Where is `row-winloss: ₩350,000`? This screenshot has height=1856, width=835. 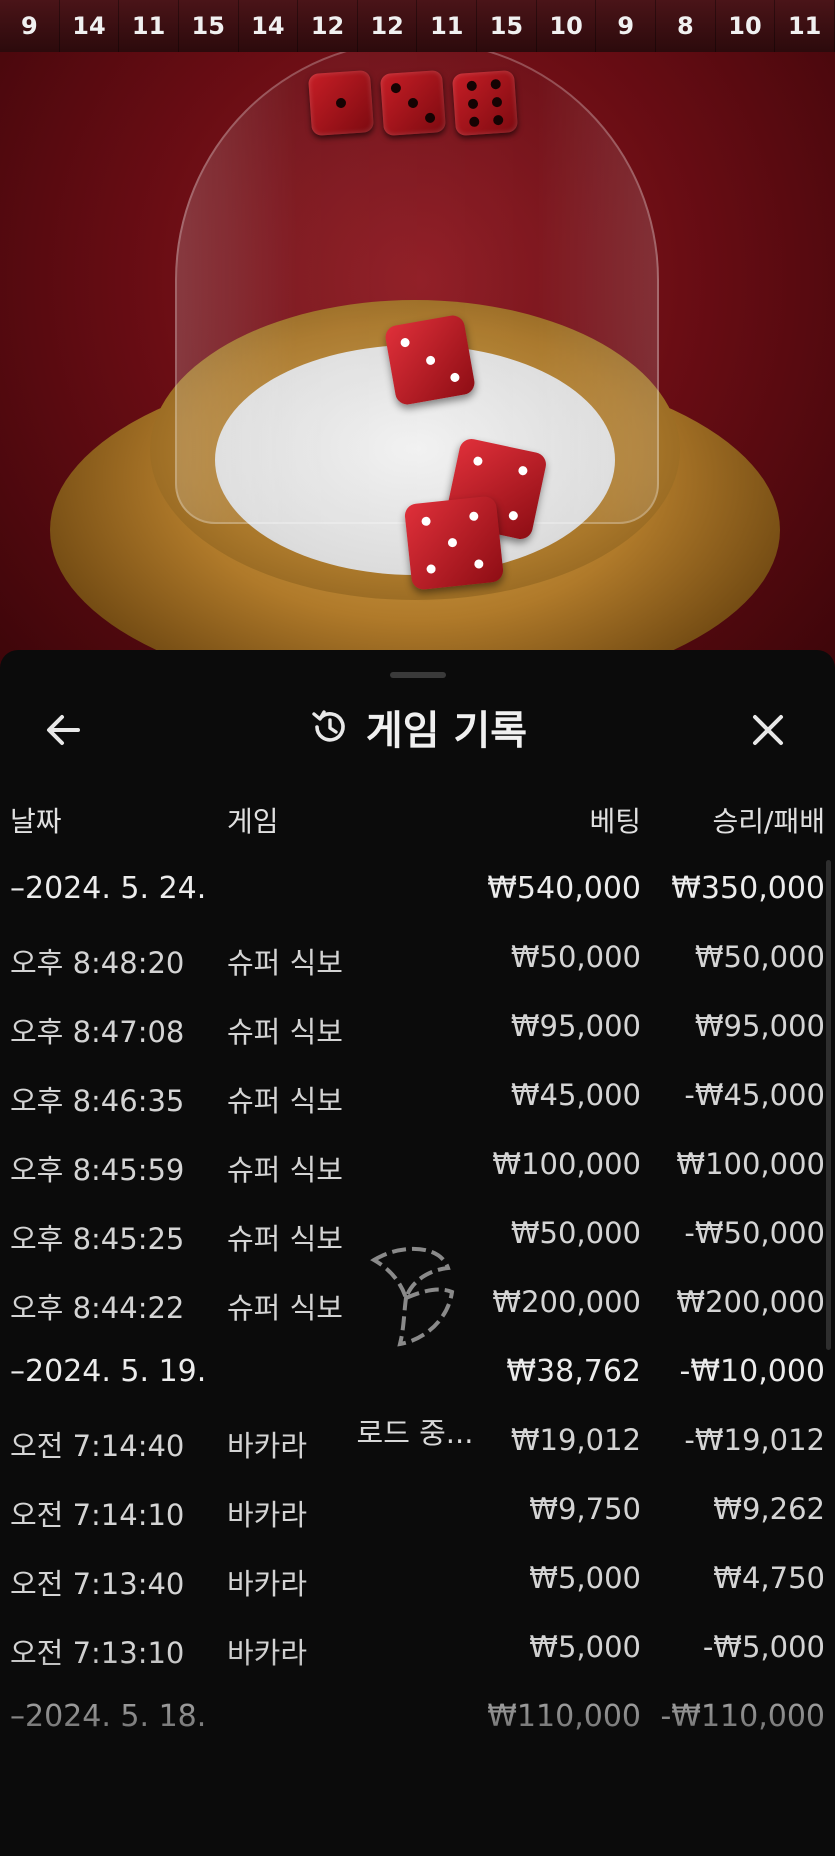
row-winloss: ₩350,000 is located at coordinates (748, 888).